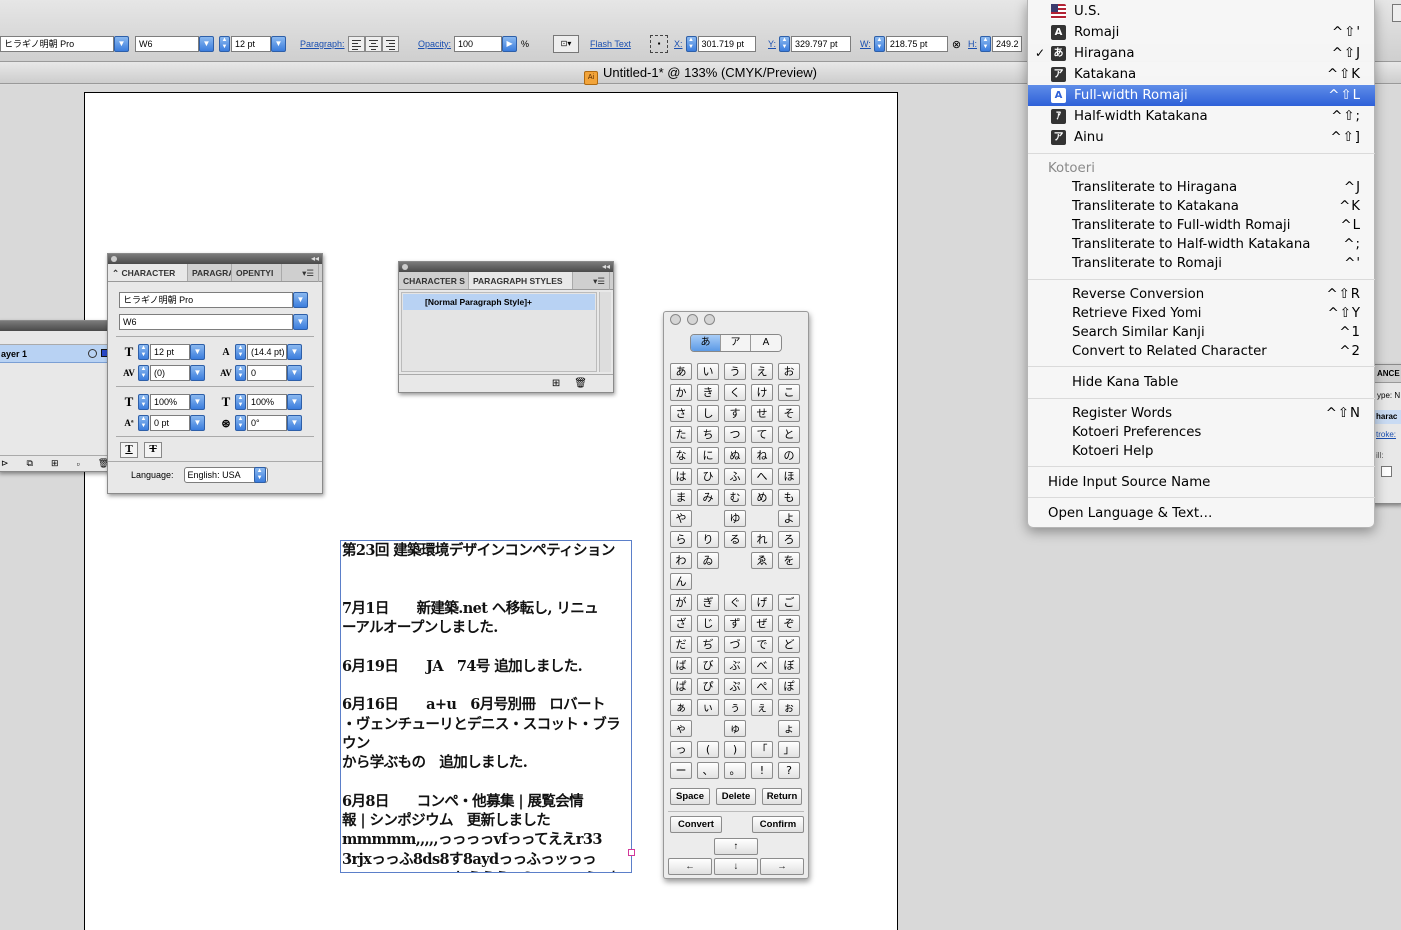  What do you see at coordinates (789, 455) in the screenshot?
I see `kana-key: の` at bounding box center [789, 455].